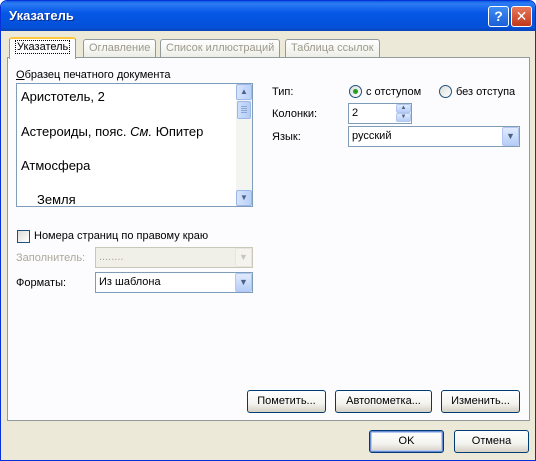  I want to click on tab-index-label: Указатель, so click(43, 47).